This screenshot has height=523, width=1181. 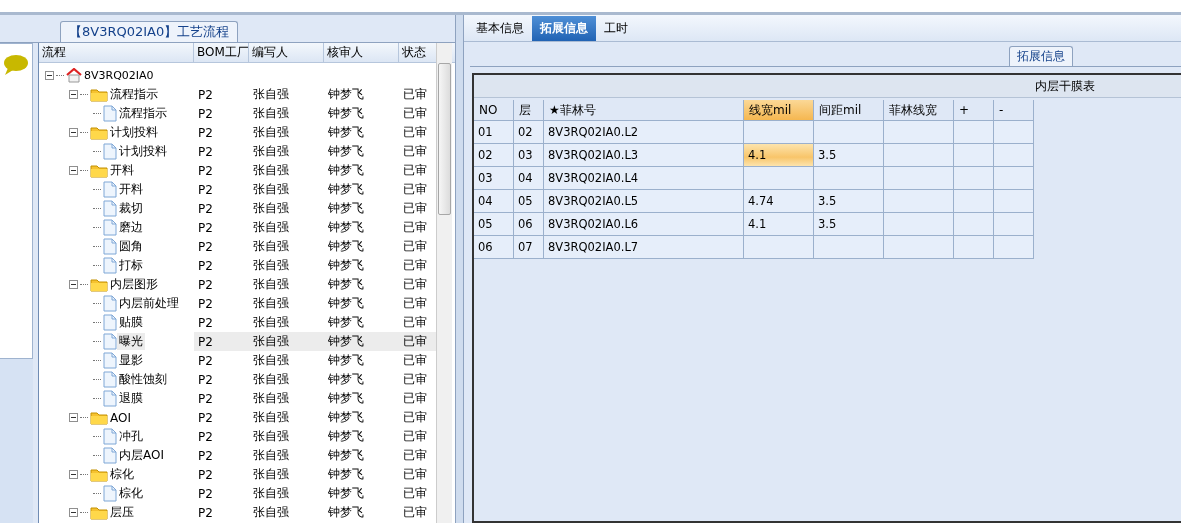 What do you see at coordinates (134, 284) in the screenshot?
I see `tree-node: 内层图形` at bounding box center [134, 284].